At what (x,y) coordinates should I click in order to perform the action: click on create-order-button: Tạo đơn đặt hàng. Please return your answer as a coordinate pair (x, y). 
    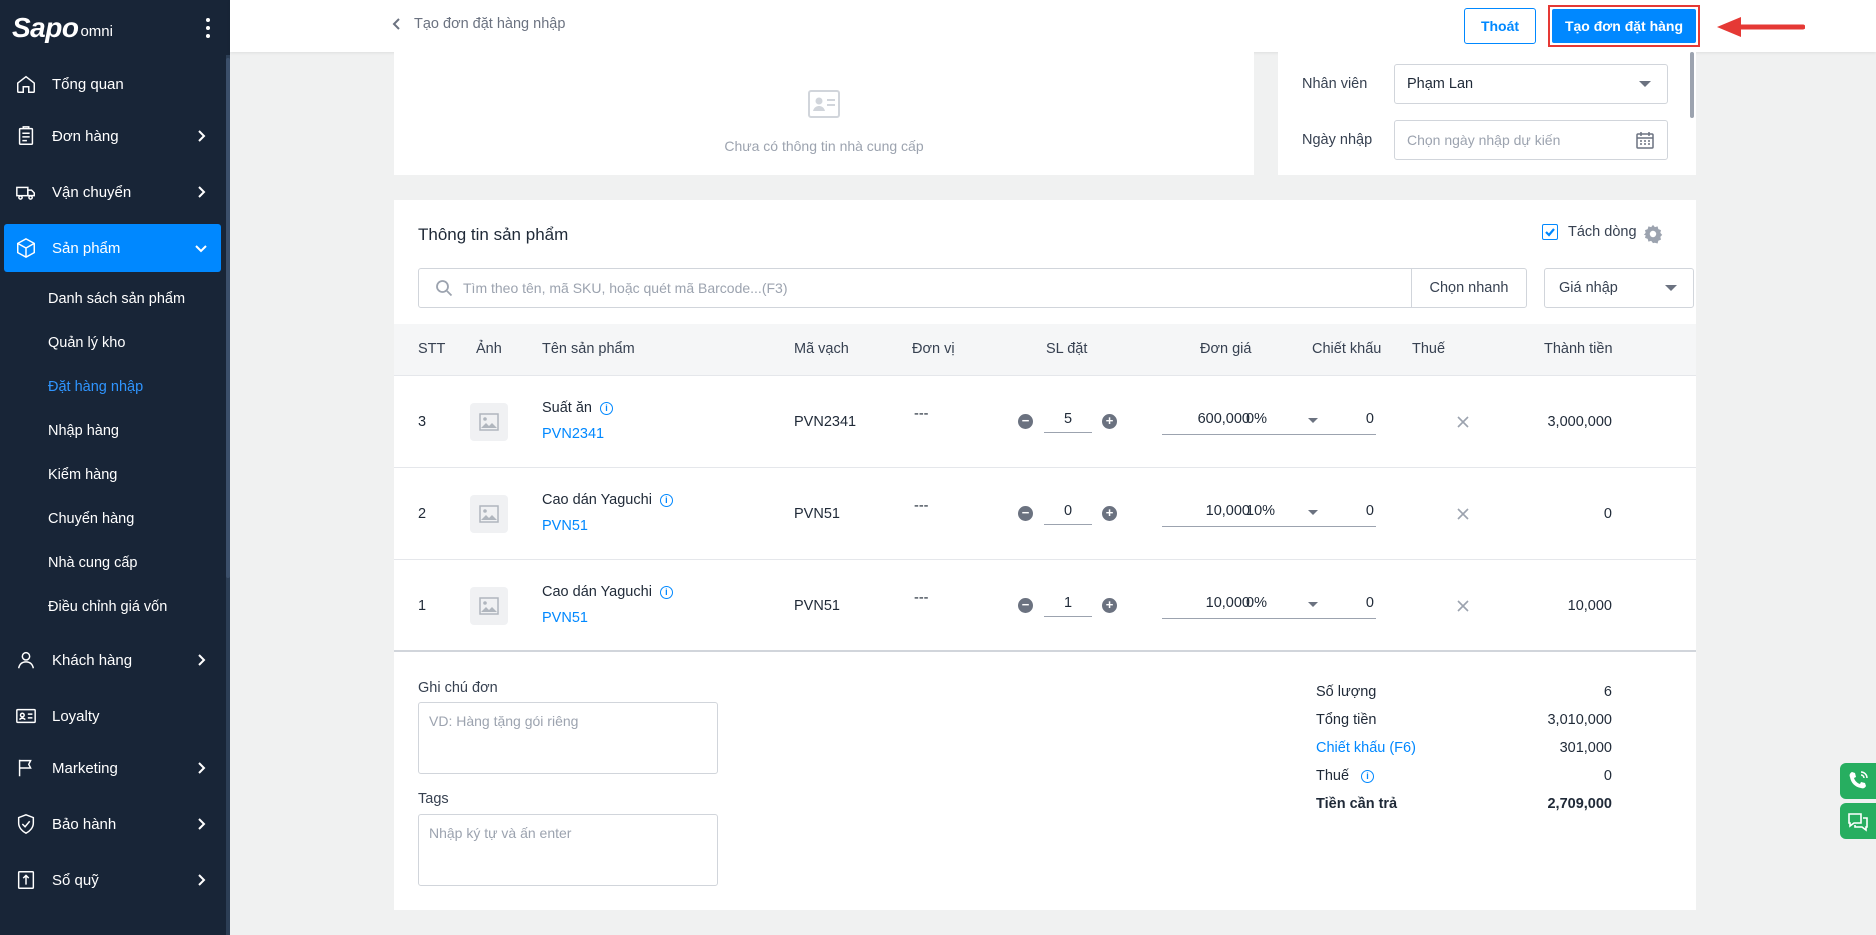
    Looking at the image, I should click on (1624, 26).